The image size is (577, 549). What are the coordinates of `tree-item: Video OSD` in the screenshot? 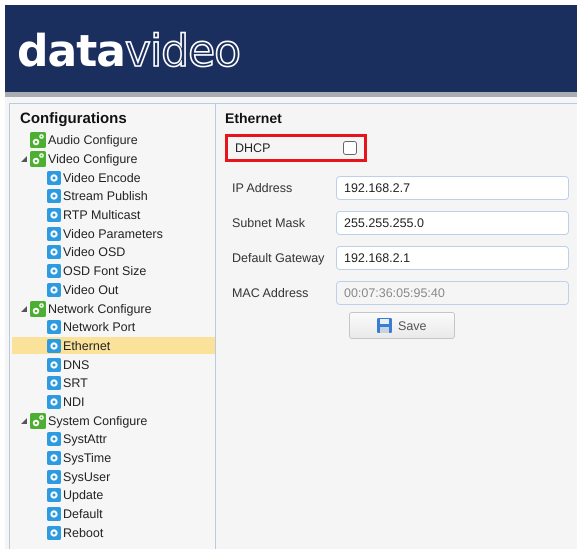 It's located at (88, 252).